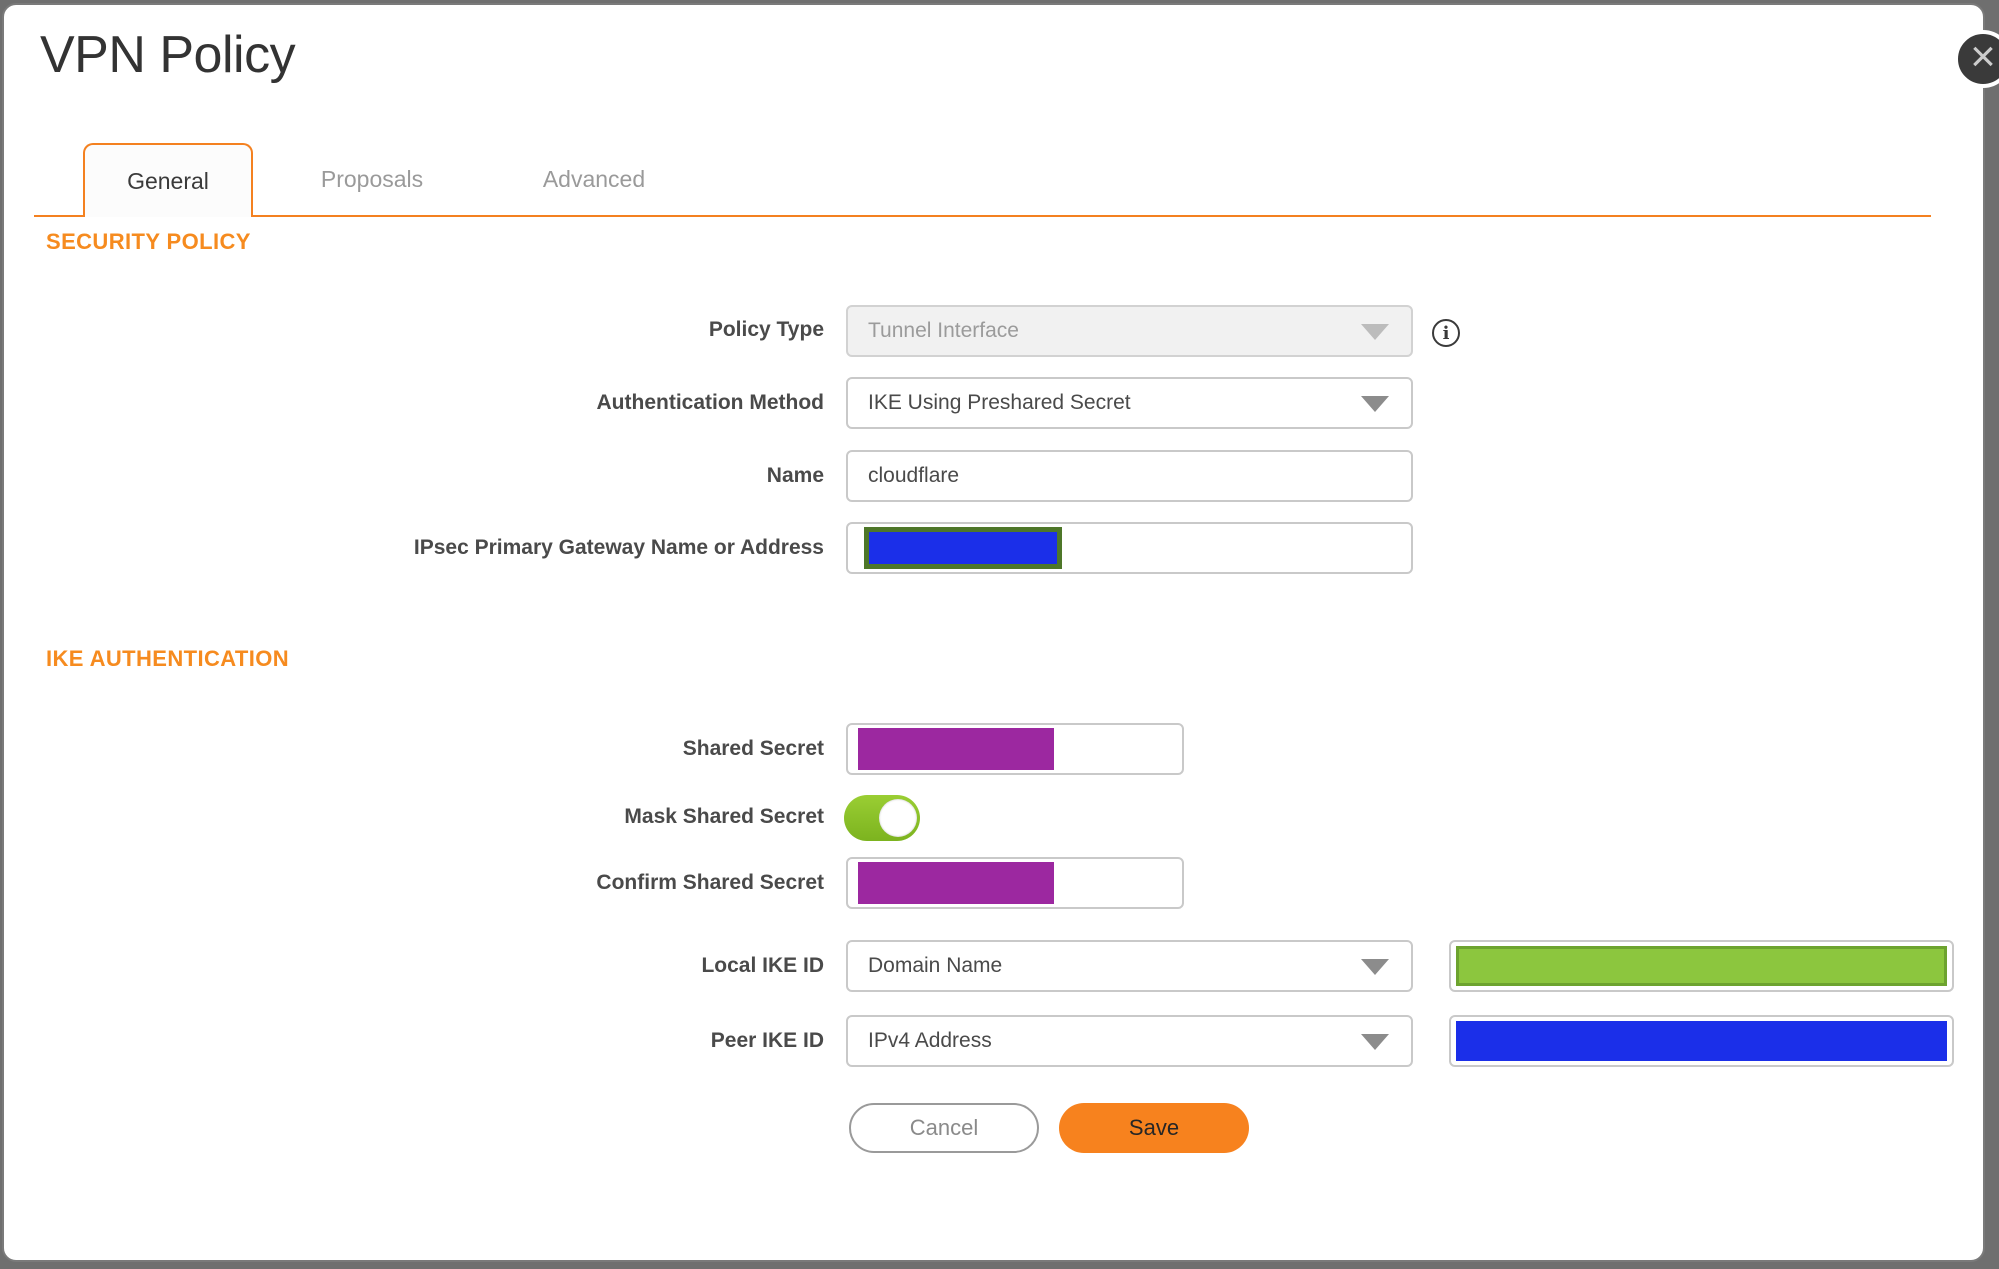 This screenshot has width=1999, height=1269. Describe the element at coordinates (753, 748) in the screenshot. I see `shared-secret-label: Shared Secret` at that location.